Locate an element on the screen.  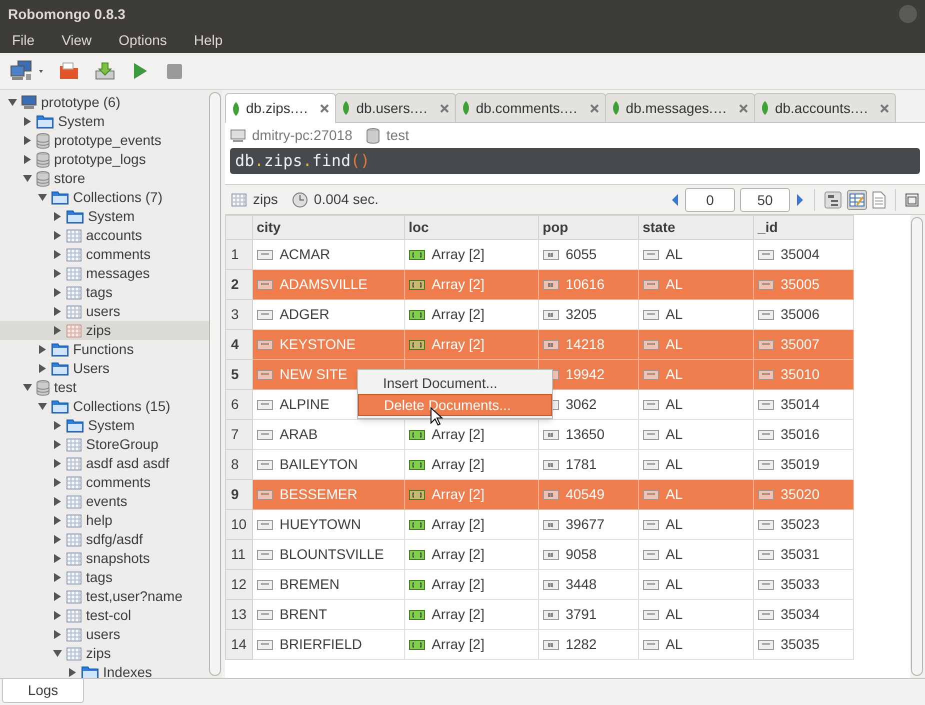
tree-item: Functions is located at coordinates (103, 349).